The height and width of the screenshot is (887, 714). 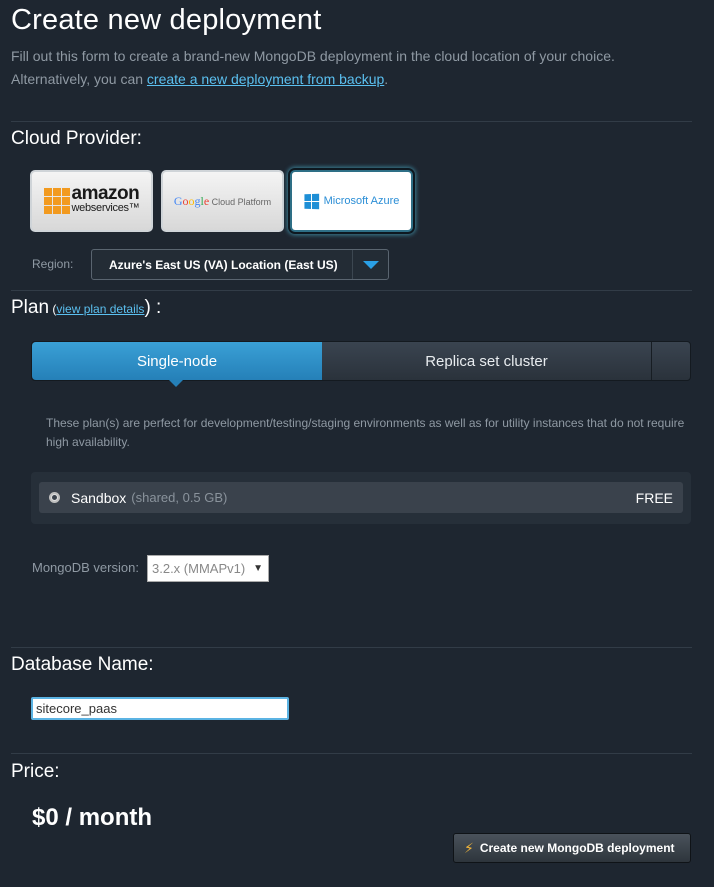 I want to click on cloud-provider-title: Cloud Provider:, so click(x=76, y=138).